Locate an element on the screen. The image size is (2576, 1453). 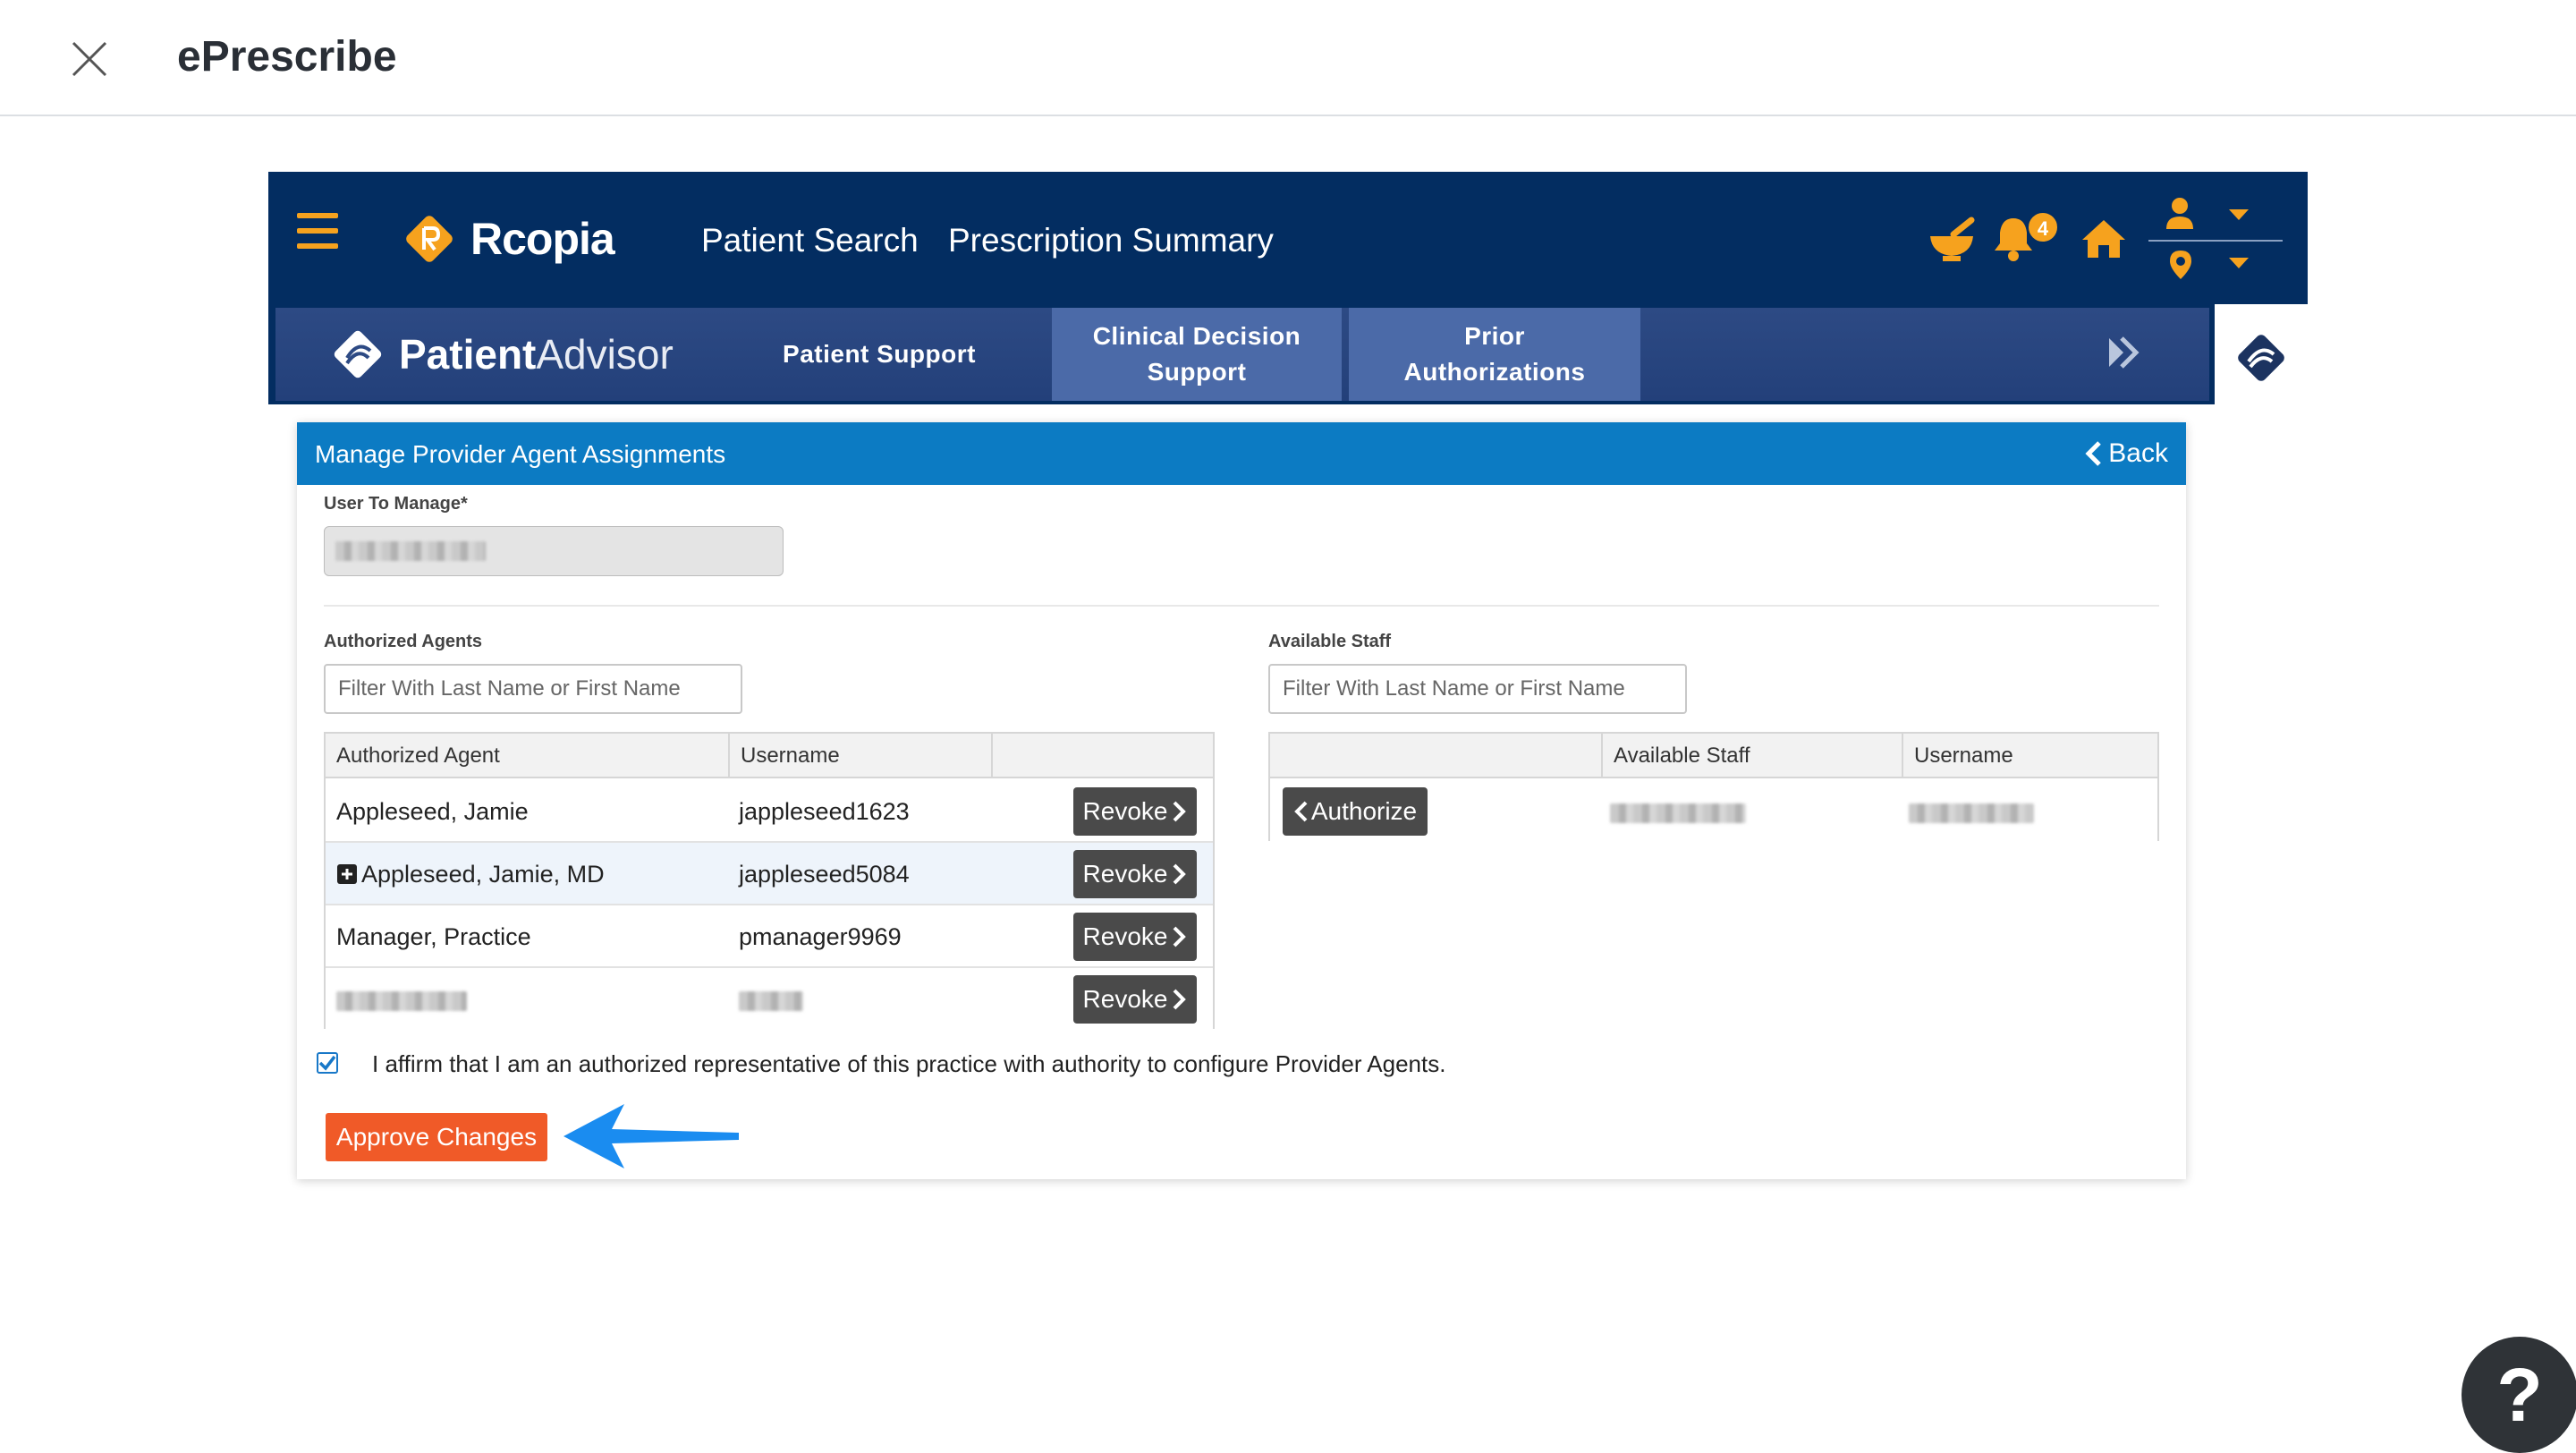
agent-username: jappleseed1623 is located at coordinates (824, 811).